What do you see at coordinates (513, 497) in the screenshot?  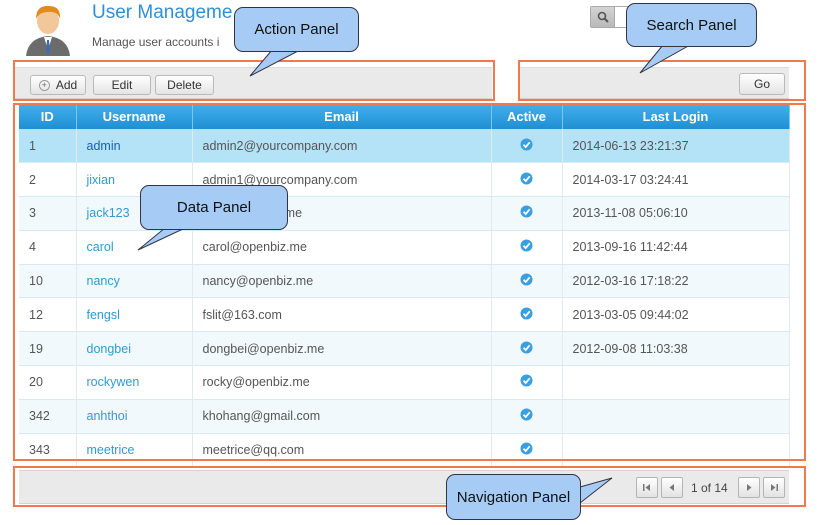 I see `navigation-panel-callout: Navigation Panel` at bounding box center [513, 497].